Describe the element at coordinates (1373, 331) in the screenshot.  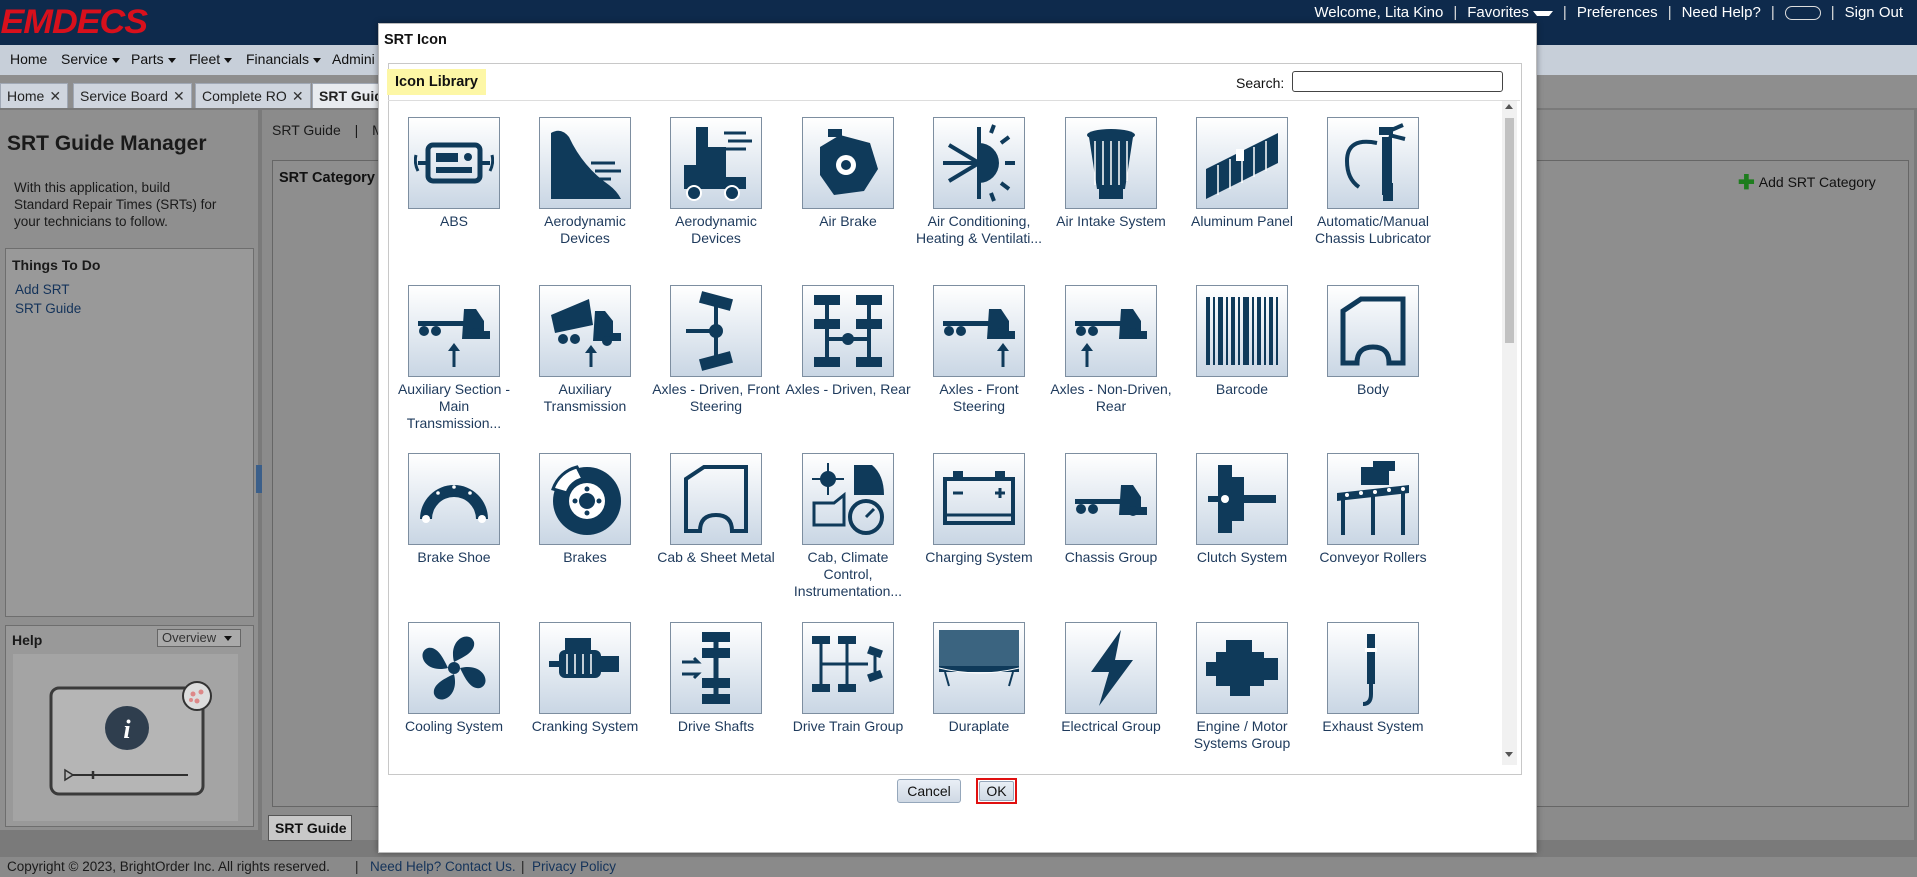
I see `body-panel-icon` at that location.